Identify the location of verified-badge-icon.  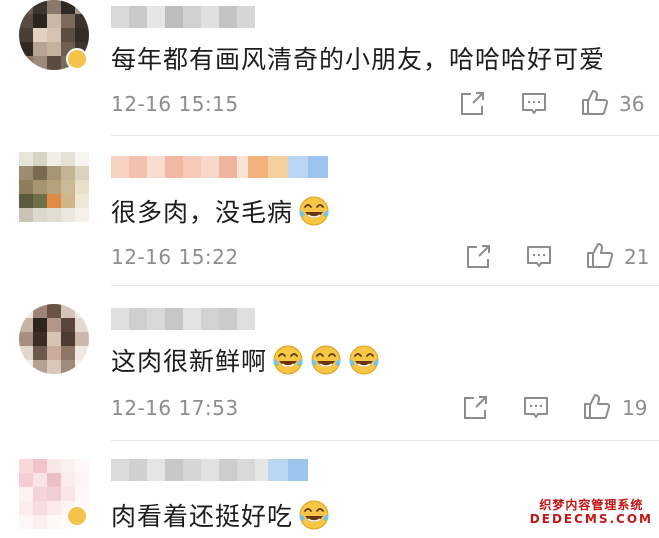
(77, 516).